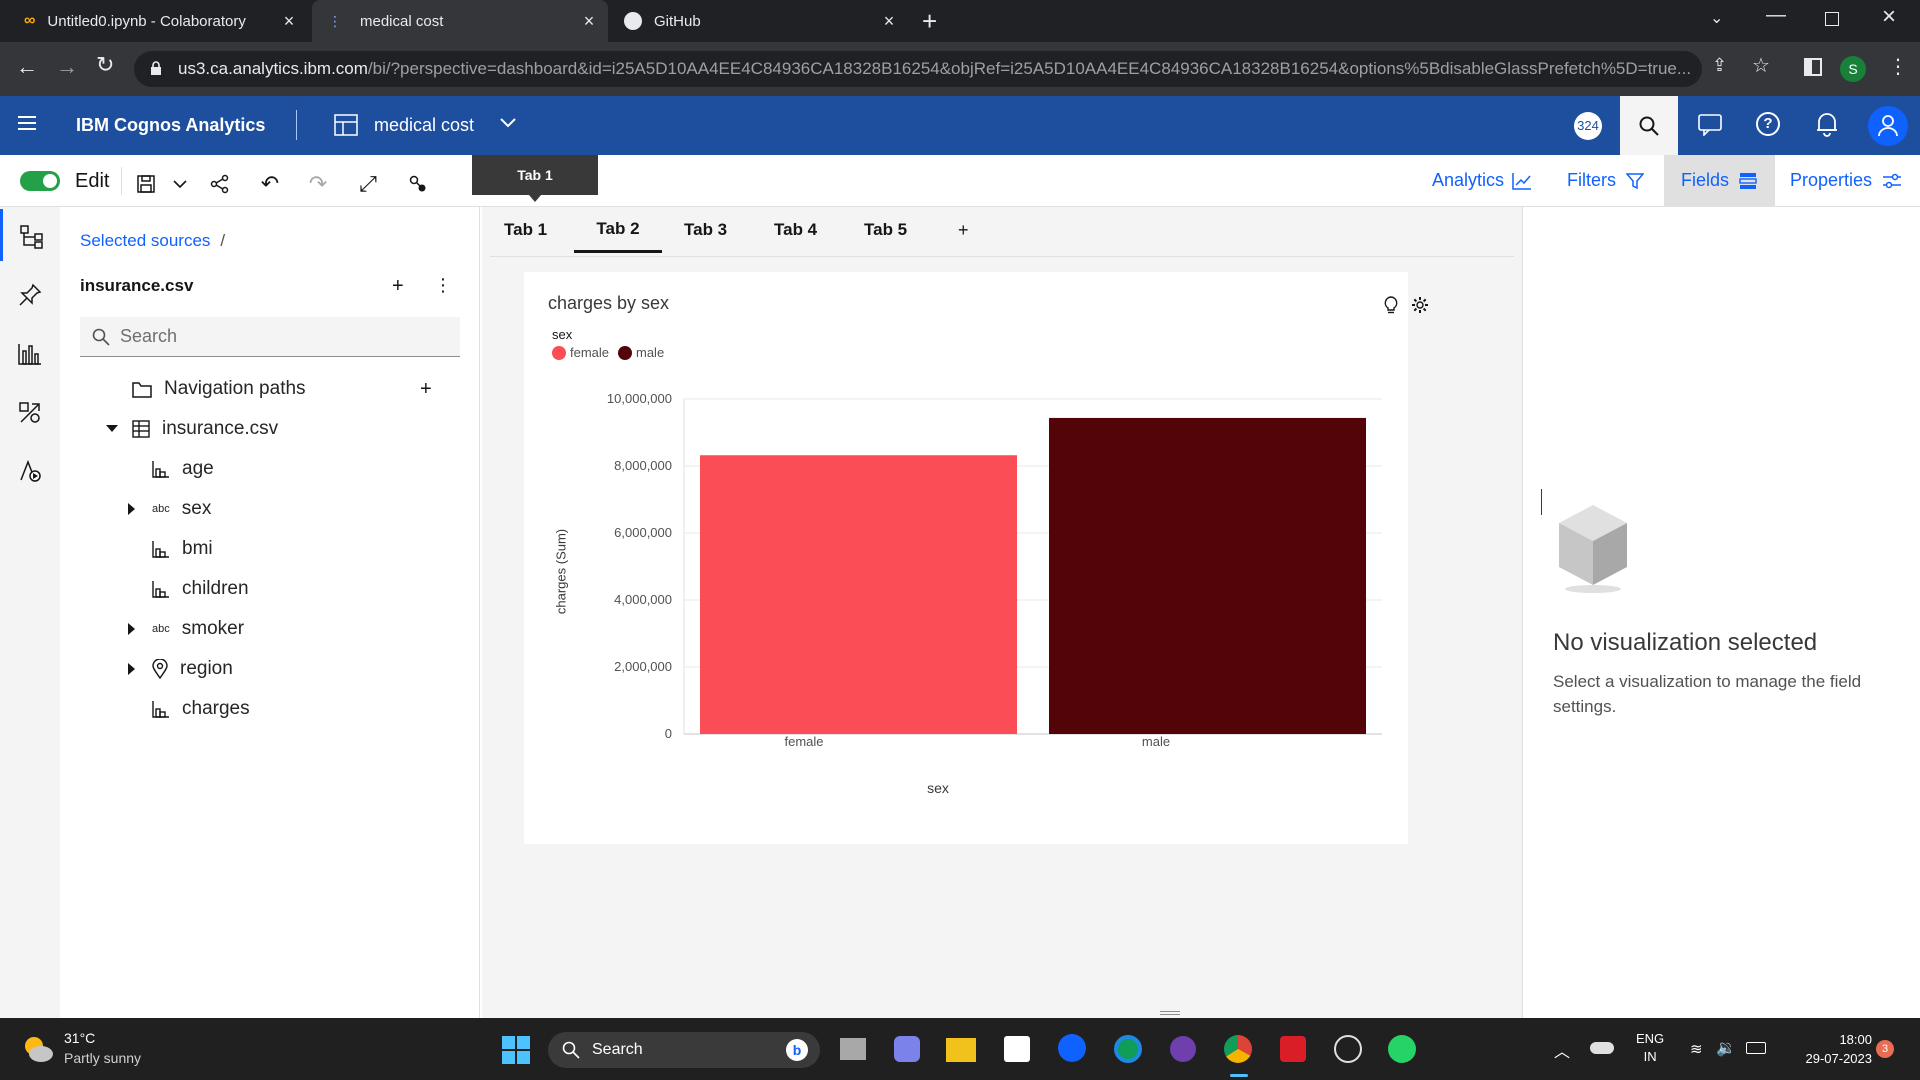 The width and height of the screenshot is (1920, 1080). What do you see at coordinates (105, 65) in the screenshot?
I see `reload-icon: ↻` at bounding box center [105, 65].